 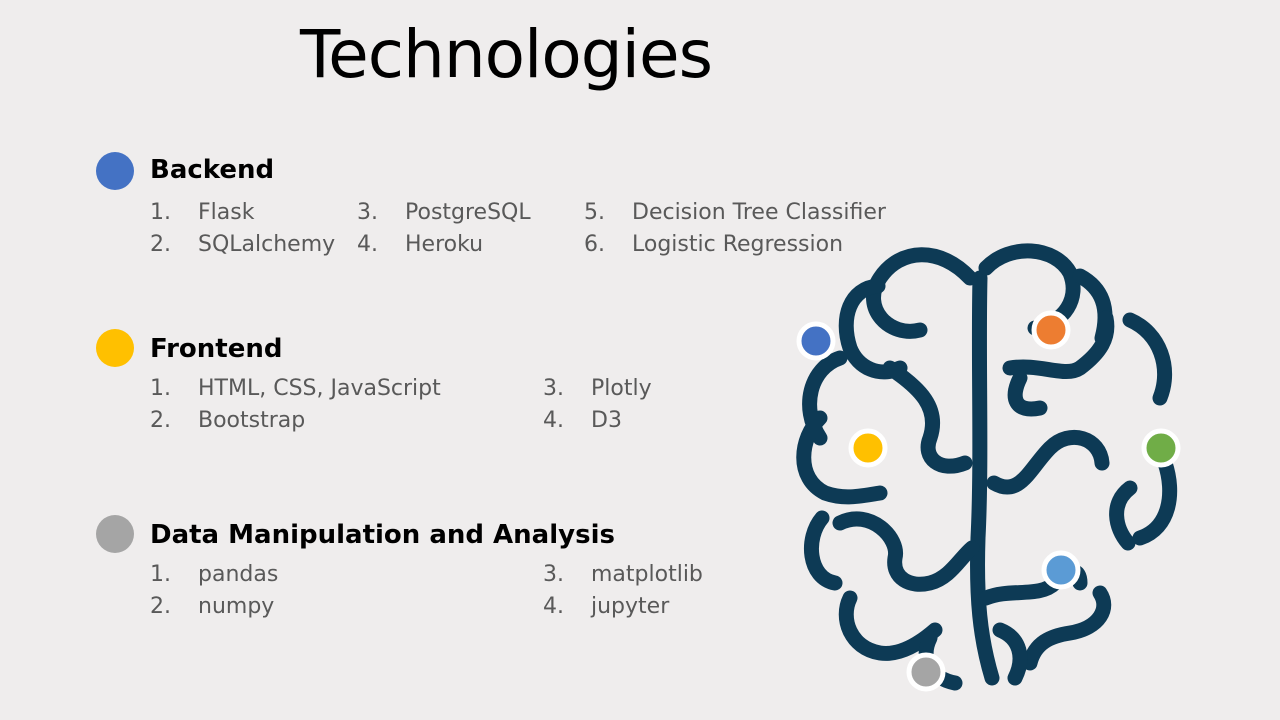 What do you see at coordinates (606, 606) in the screenshot?
I see `list-item: 4. jupyter` at bounding box center [606, 606].